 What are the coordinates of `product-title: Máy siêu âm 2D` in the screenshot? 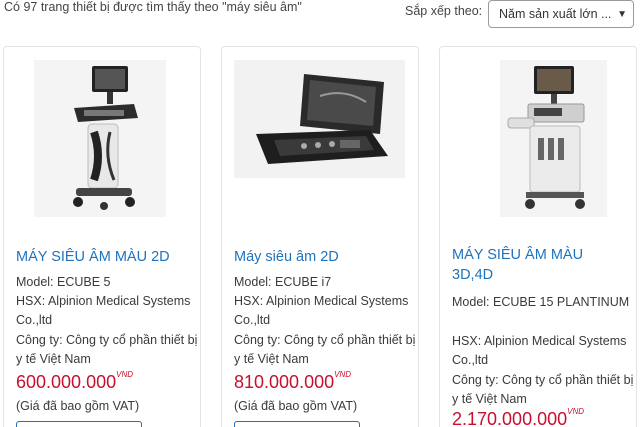 It's located at (323, 257).